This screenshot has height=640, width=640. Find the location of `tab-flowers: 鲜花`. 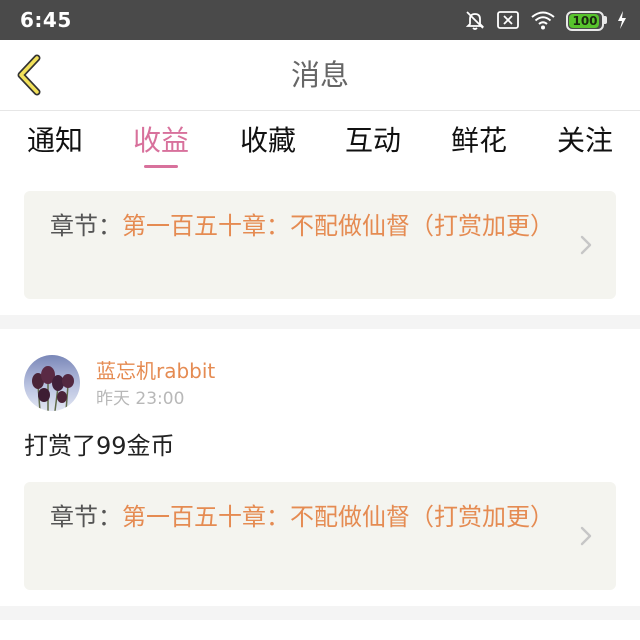

tab-flowers: 鲜花 is located at coordinates (479, 146).